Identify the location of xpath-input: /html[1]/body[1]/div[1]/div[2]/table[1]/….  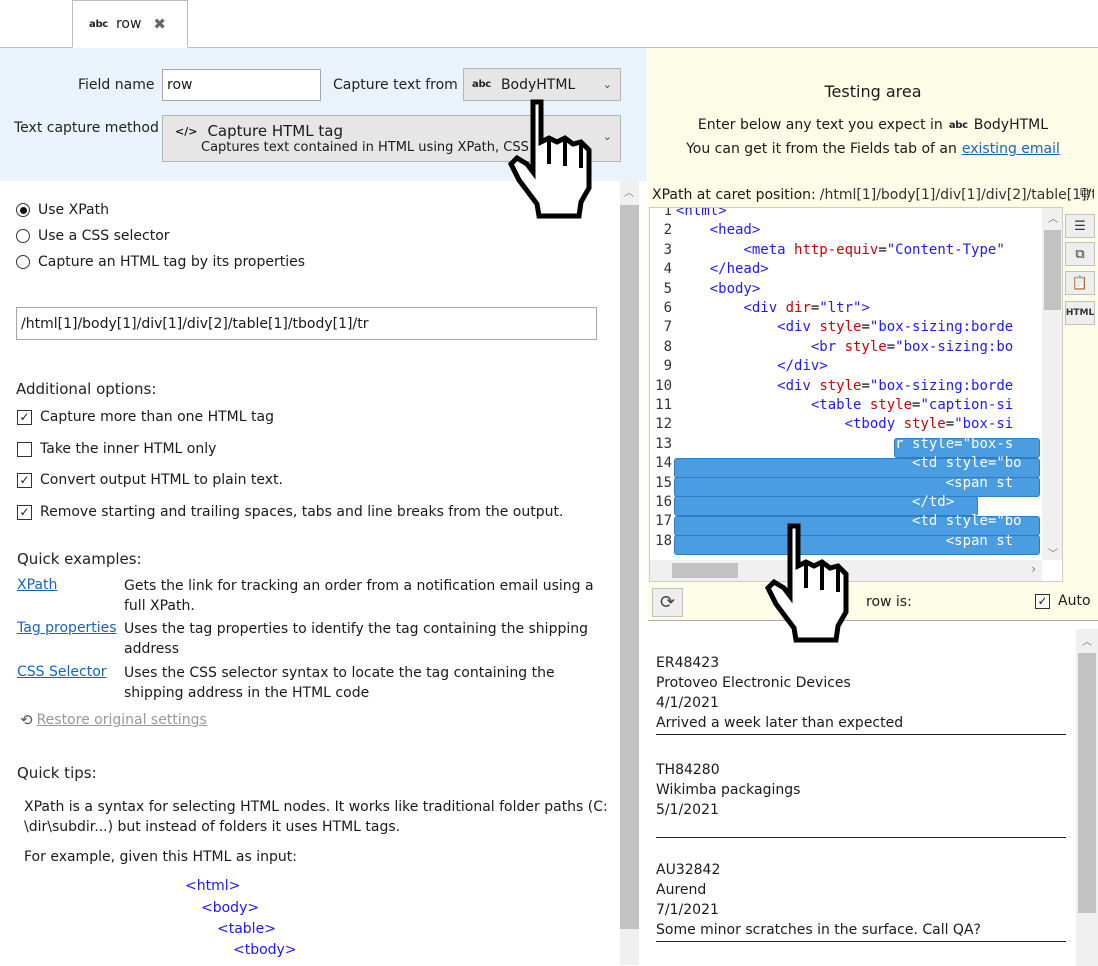
(306, 323).